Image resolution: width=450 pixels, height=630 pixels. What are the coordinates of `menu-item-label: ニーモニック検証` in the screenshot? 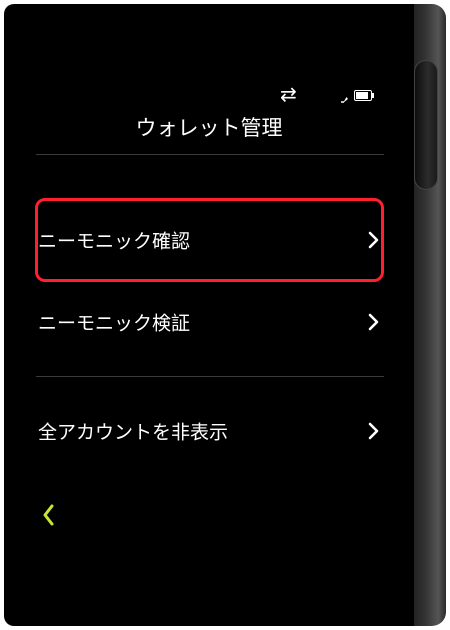 It's located at (114, 323).